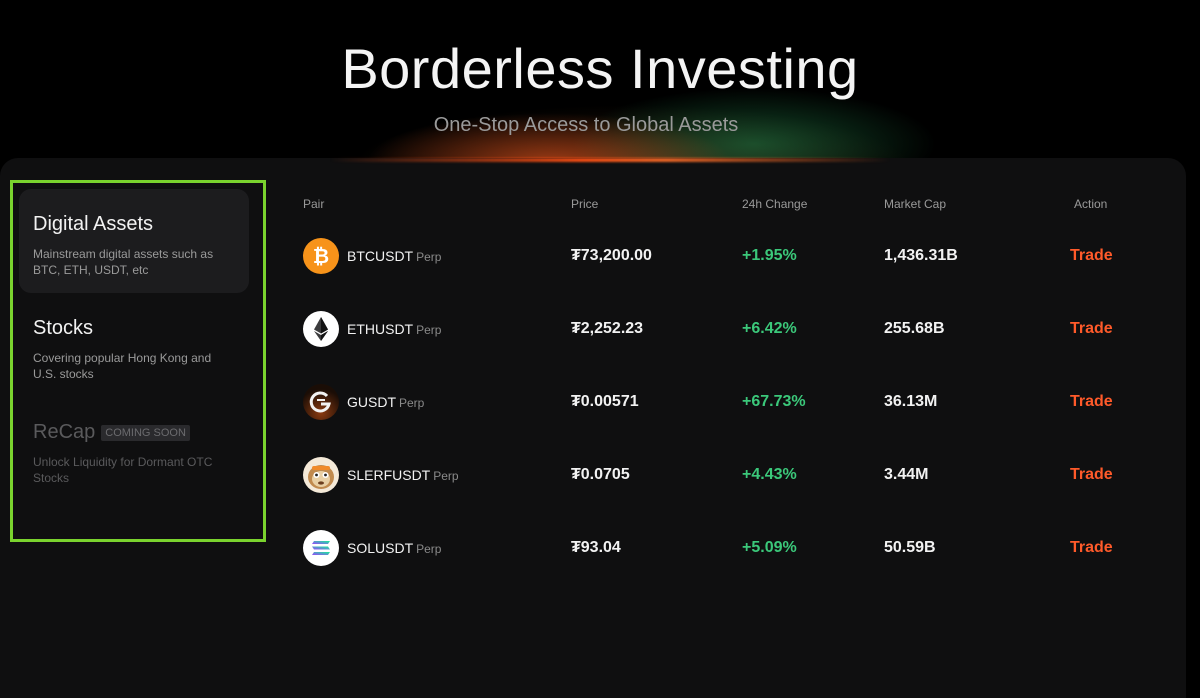 The width and height of the screenshot is (1200, 698). Describe the element at coordinates (769, 255) in the screenshot. I see `change-value: +1.95%` at that location.